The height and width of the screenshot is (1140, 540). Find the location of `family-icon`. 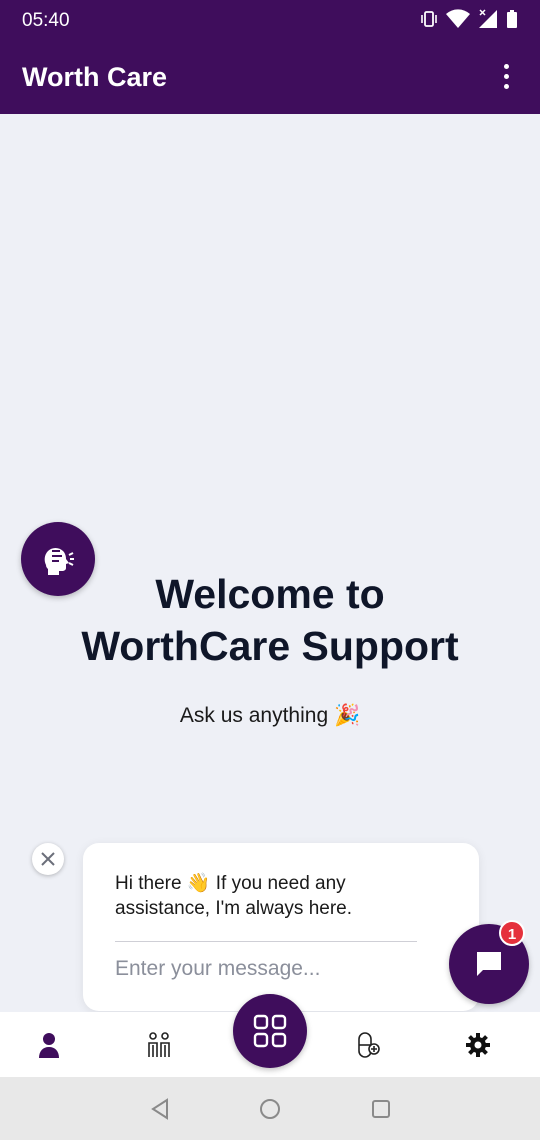

family-icon is located at coordinates (159, 1044).